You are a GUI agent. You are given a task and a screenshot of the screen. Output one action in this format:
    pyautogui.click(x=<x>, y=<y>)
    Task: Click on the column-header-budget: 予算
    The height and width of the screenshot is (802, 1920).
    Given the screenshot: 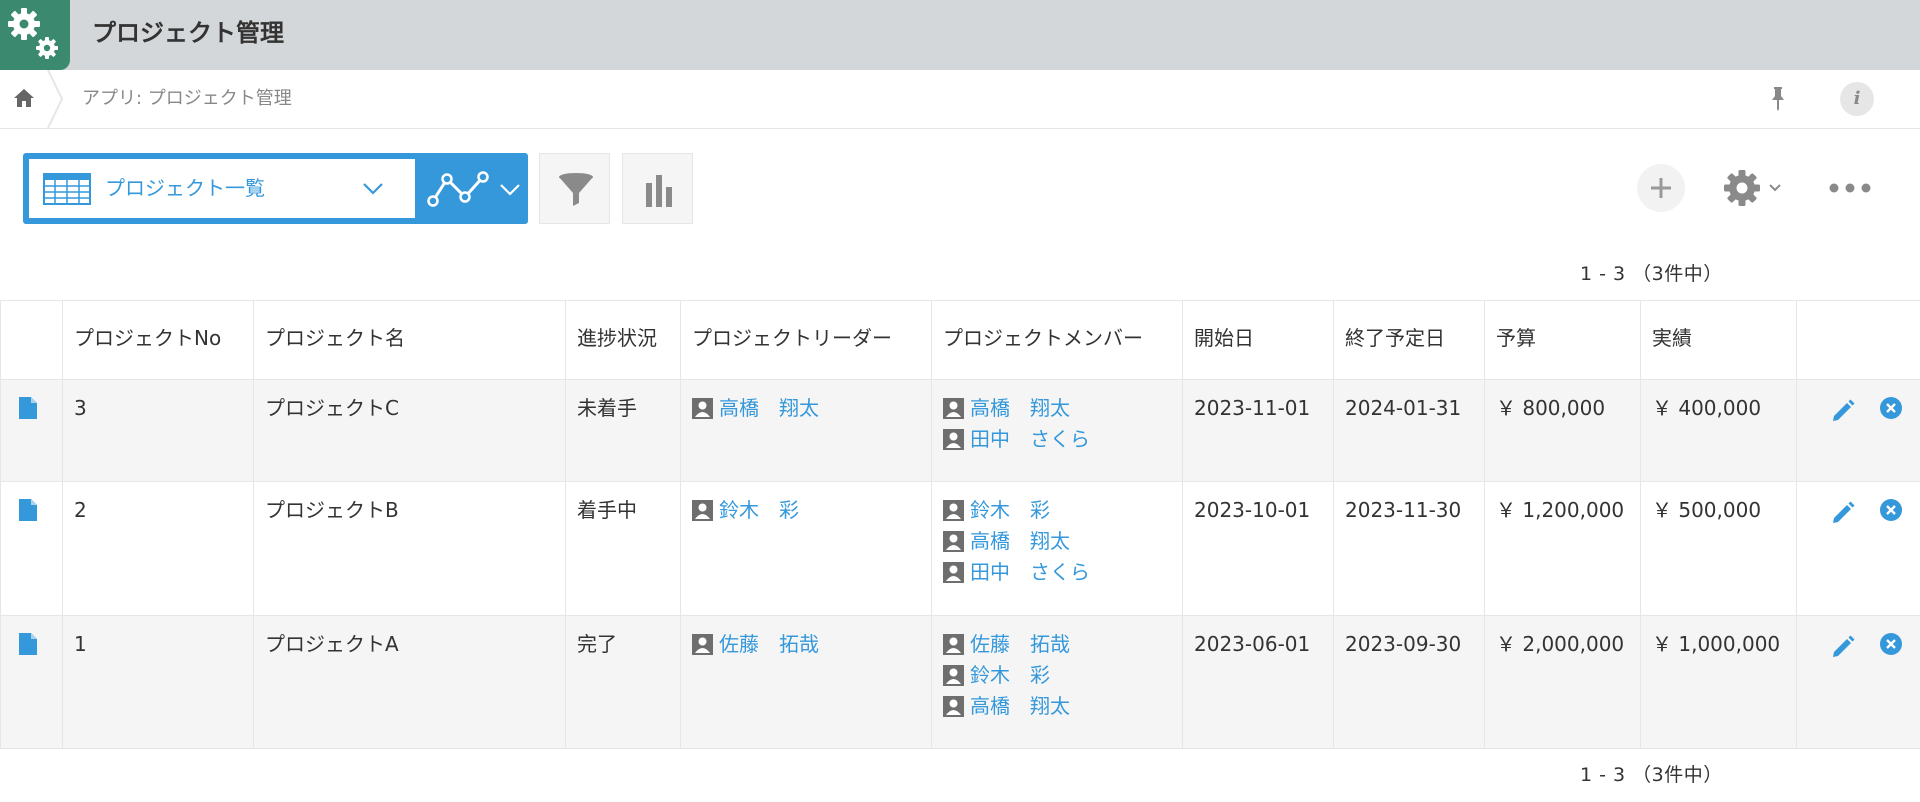 What is the action you would take?
    pyautogui.click(x=1562, y=340)
    